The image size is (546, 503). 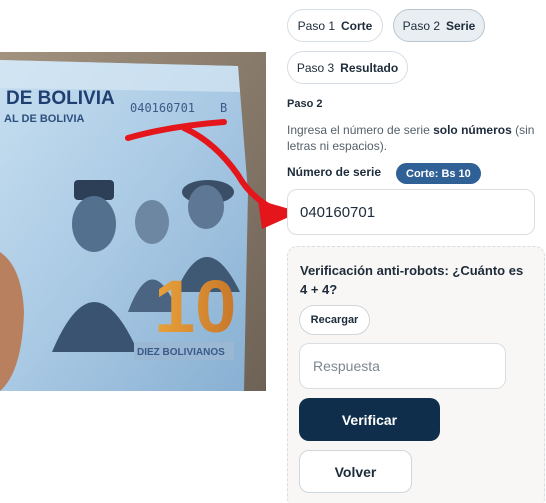 I want to click on note-serial-letter: B, so click(x=223, y=108).